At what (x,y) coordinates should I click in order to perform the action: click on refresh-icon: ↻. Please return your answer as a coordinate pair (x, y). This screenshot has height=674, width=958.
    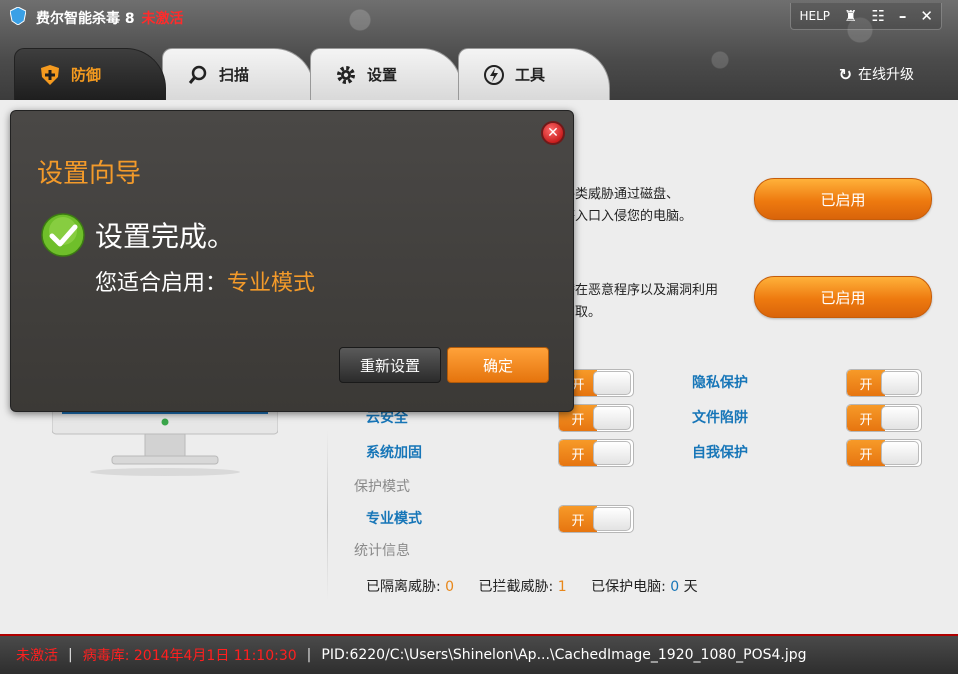
    Looking at the image, I should click on (845, 74).